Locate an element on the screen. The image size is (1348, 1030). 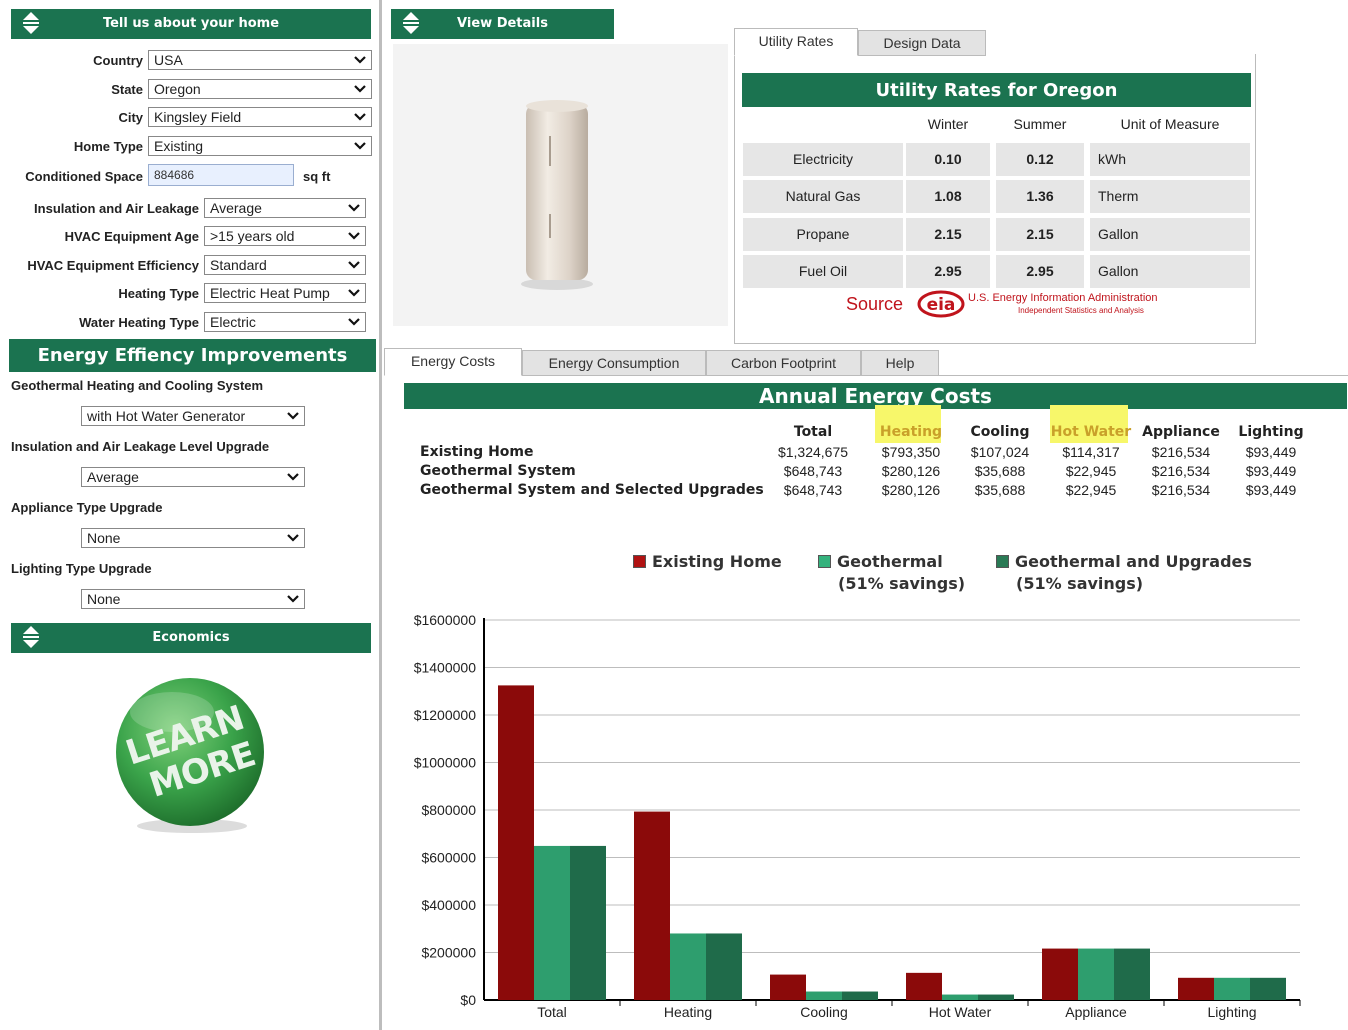
insulation-and-air-leakage-level-upgrade-label: Insulation and Air Leakage Level Upgrade is located at coordinates (140, 446).